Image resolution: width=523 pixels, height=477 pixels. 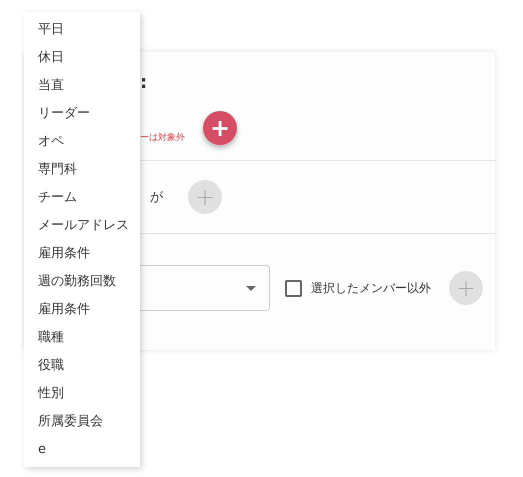 What do you see at coordinates (144, 82) in the screenshot?
I see `dialog-title: :` at bounding box center [144, 82].